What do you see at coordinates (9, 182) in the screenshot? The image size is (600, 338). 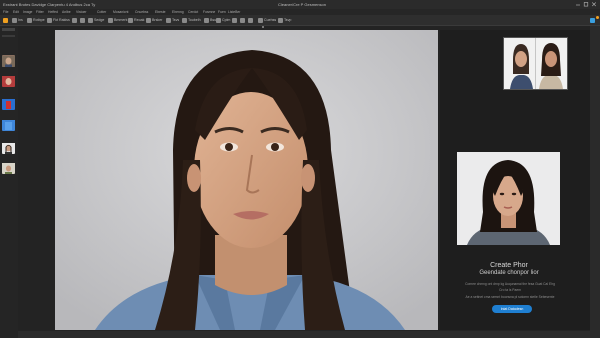 I see `left-panel` at bounding box center [9, 182].